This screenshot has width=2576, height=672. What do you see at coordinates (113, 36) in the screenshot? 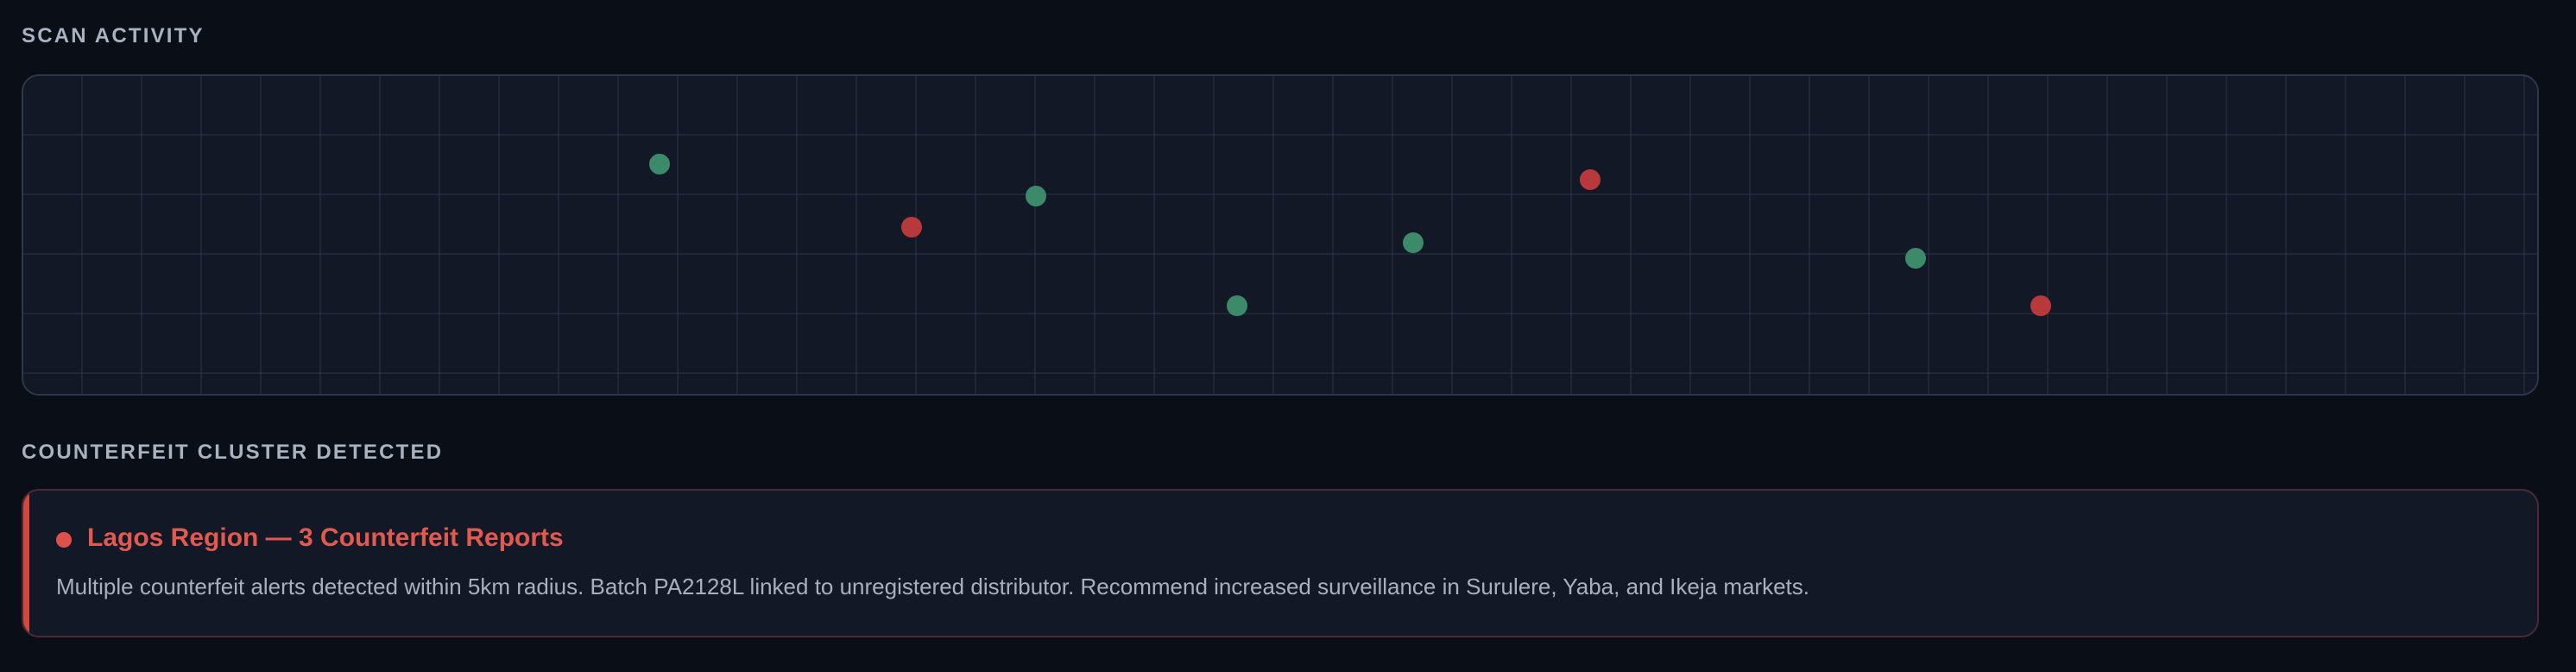
I see `scan-activity-title: SCAN ACTIVITY` at bounding box center [113, 36].